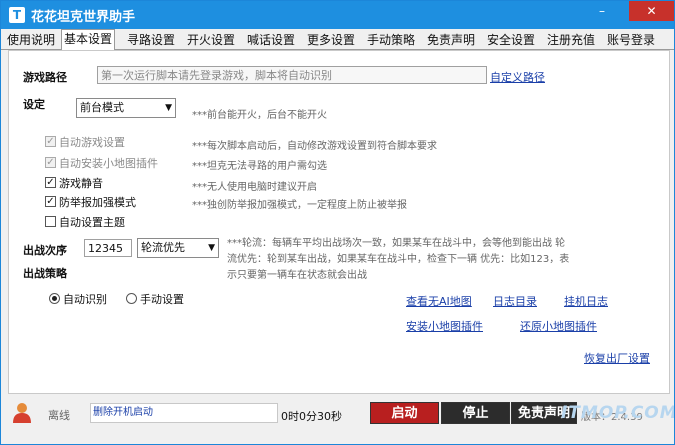 The width and height of the screenshot is (675, 445). Describe the element at coordinates (50, 182) in the screenshot. I see `game-mute-checkbox: ✓` at that location.